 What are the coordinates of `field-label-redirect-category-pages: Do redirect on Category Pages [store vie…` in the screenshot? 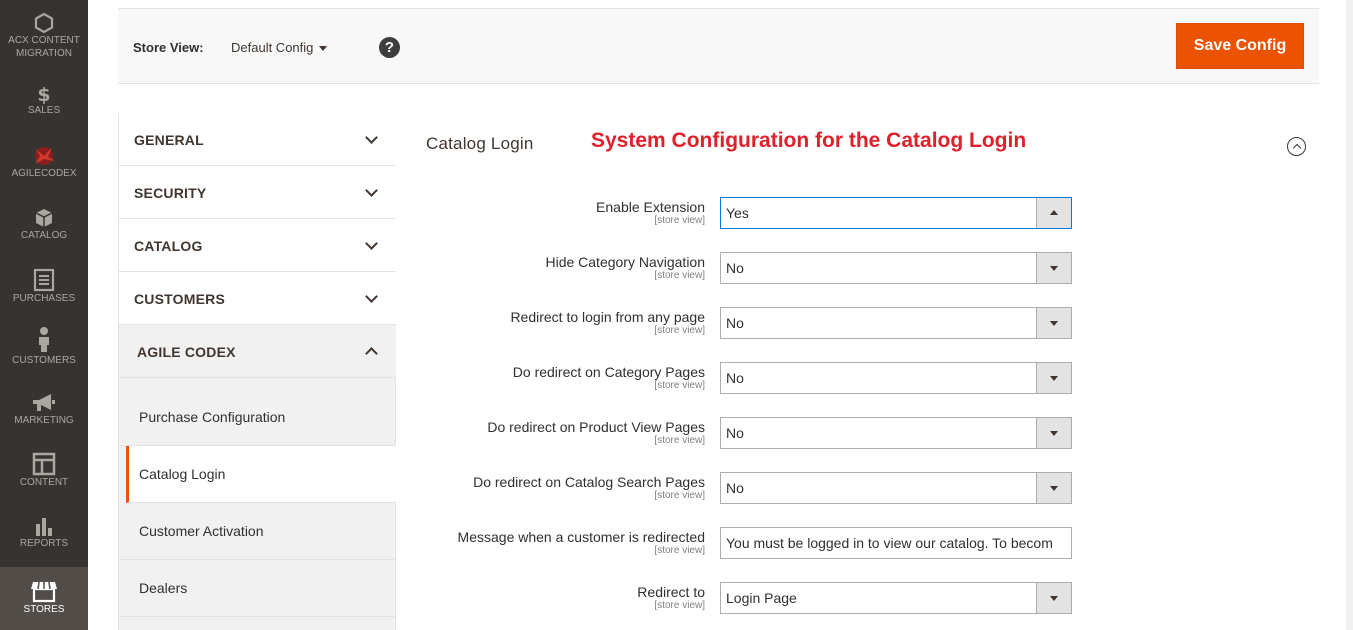 It's located at (609, 378).